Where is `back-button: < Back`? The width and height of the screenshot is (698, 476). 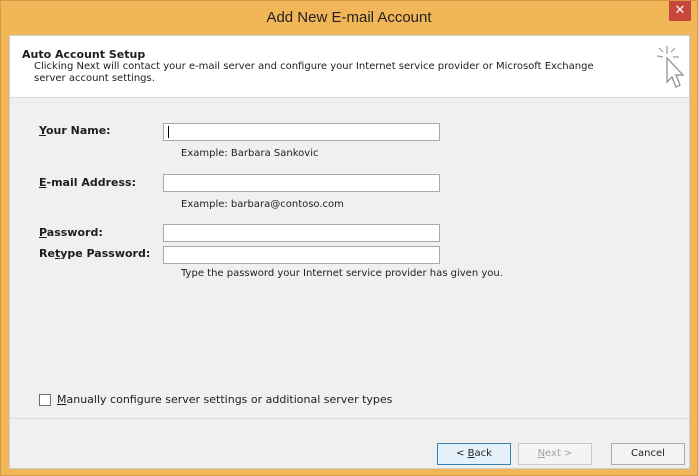
back-button: < Back is located at coordinates (474, 454).